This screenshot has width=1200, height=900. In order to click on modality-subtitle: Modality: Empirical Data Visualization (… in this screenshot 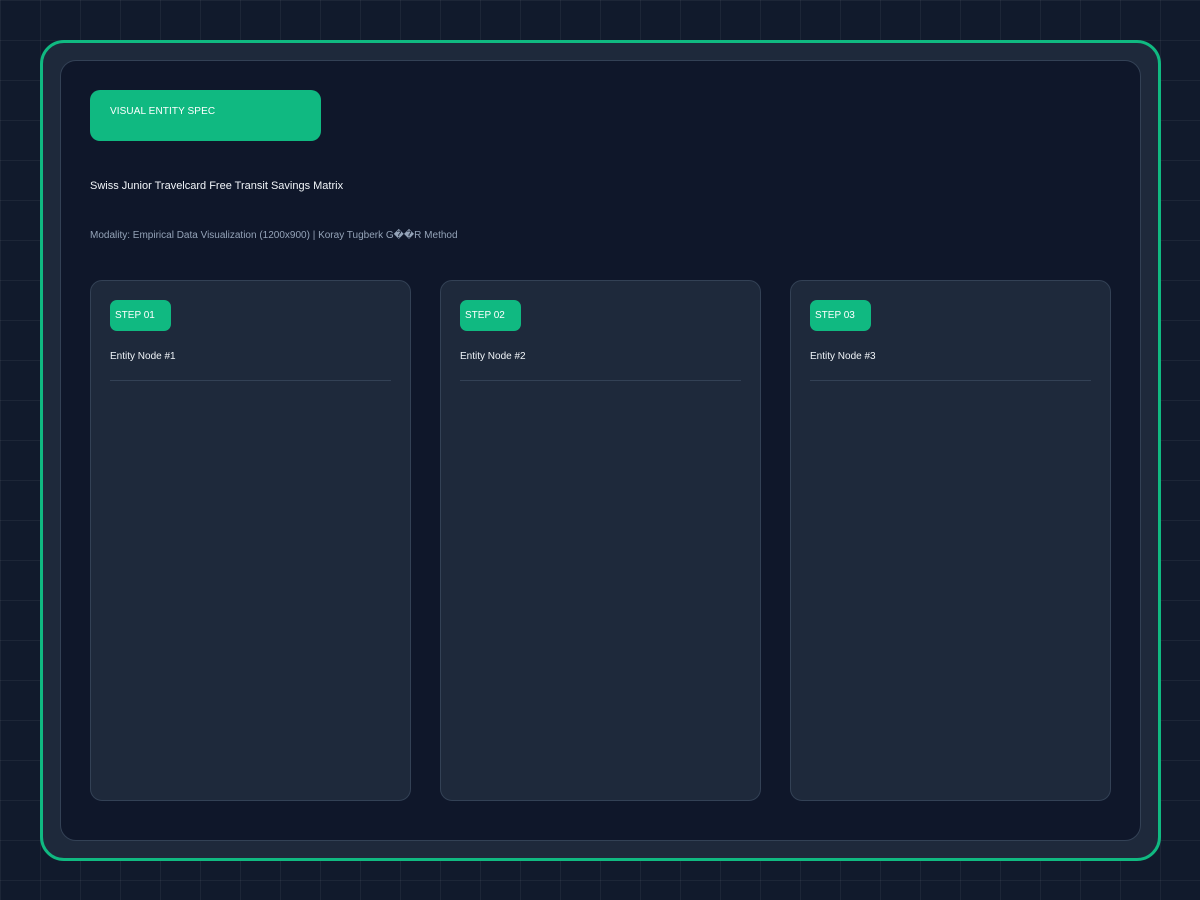, I will do `click(274, 235)`.